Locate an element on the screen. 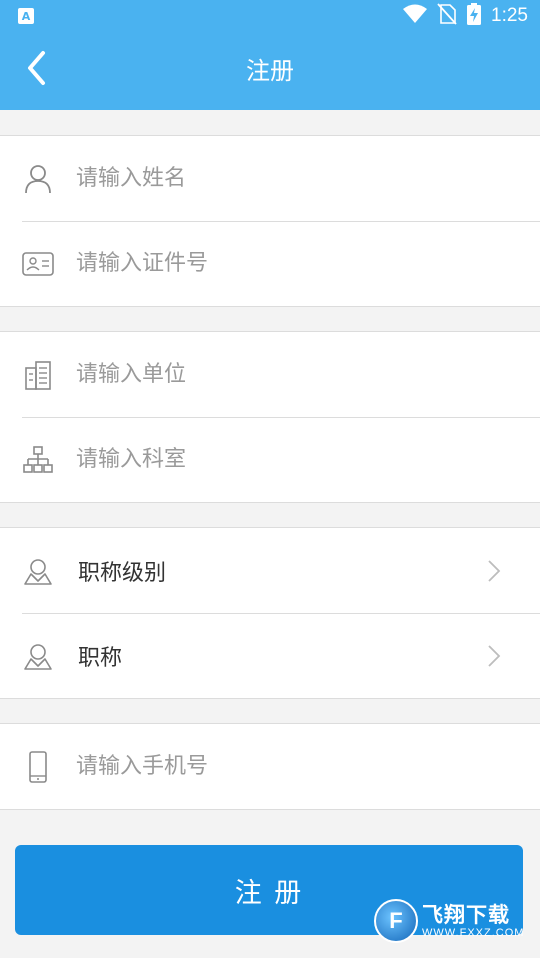 The width and height of the screenshot is (540, 958). wifi-icon is located at coordinates (415, 16).